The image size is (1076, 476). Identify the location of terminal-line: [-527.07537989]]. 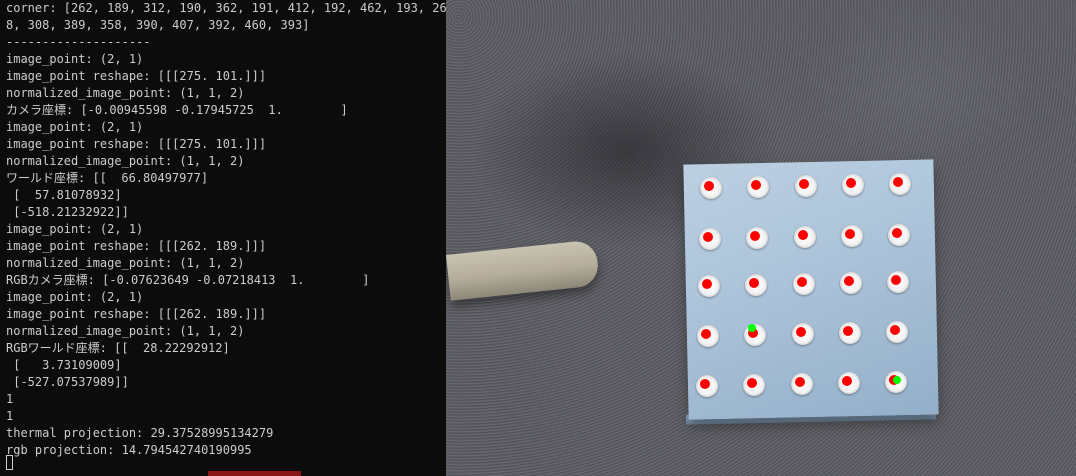
(67, 382).